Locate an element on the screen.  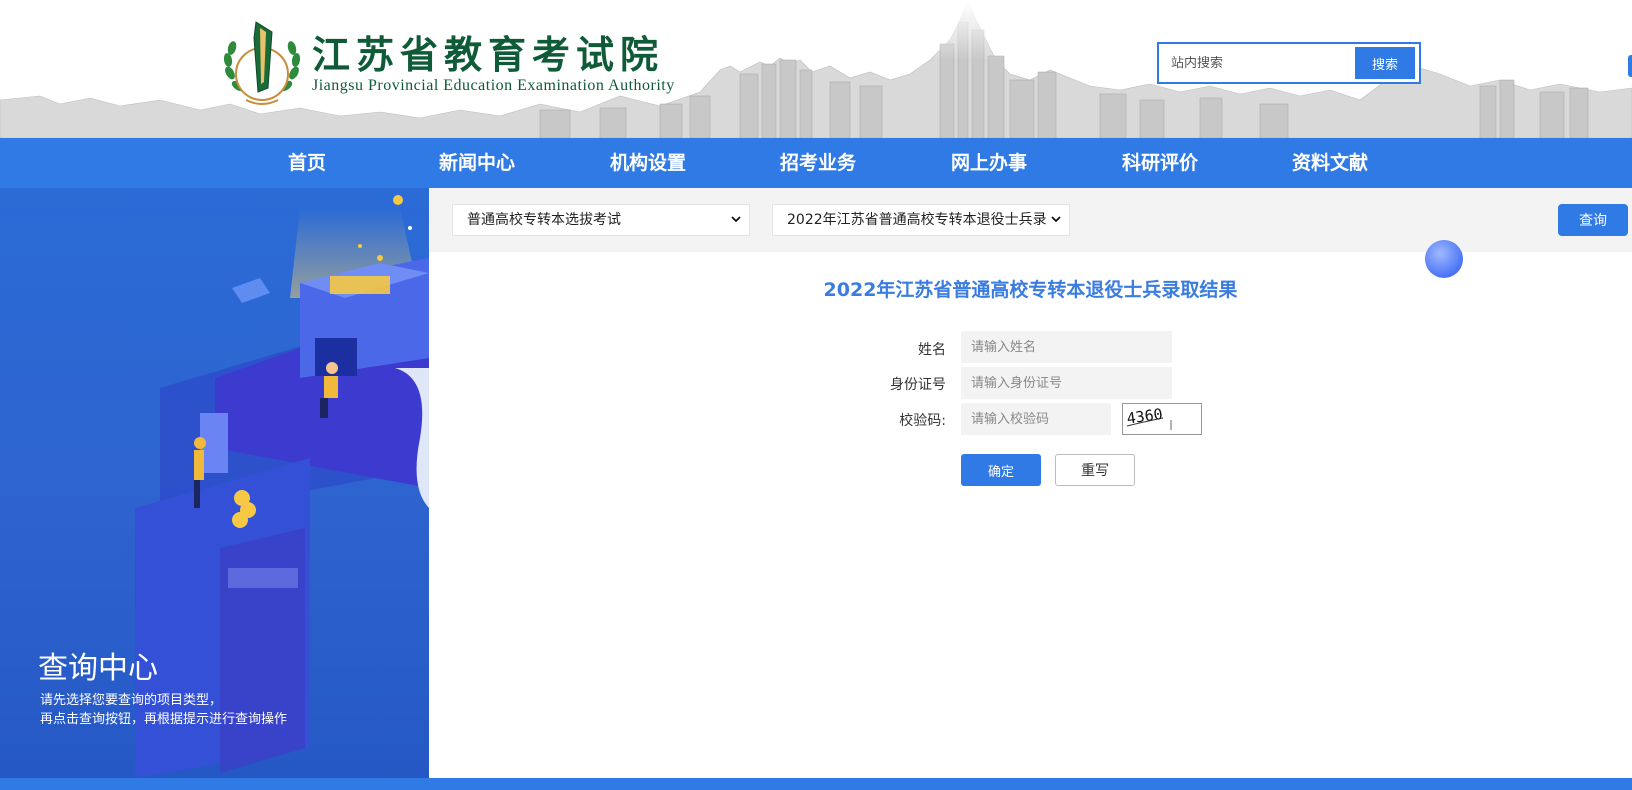
nav-item-admissions: 招考业务 is located at coordinates (818, 163).